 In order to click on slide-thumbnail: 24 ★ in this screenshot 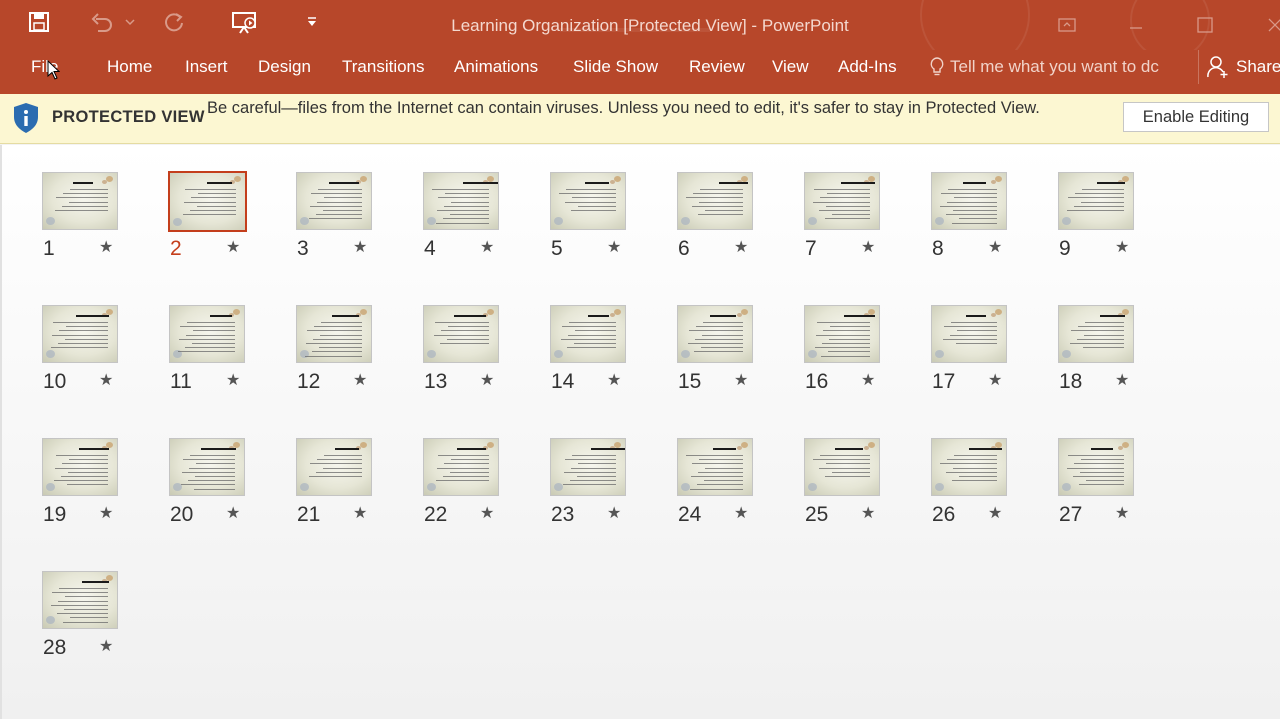, I will do `click(722, 482)`.